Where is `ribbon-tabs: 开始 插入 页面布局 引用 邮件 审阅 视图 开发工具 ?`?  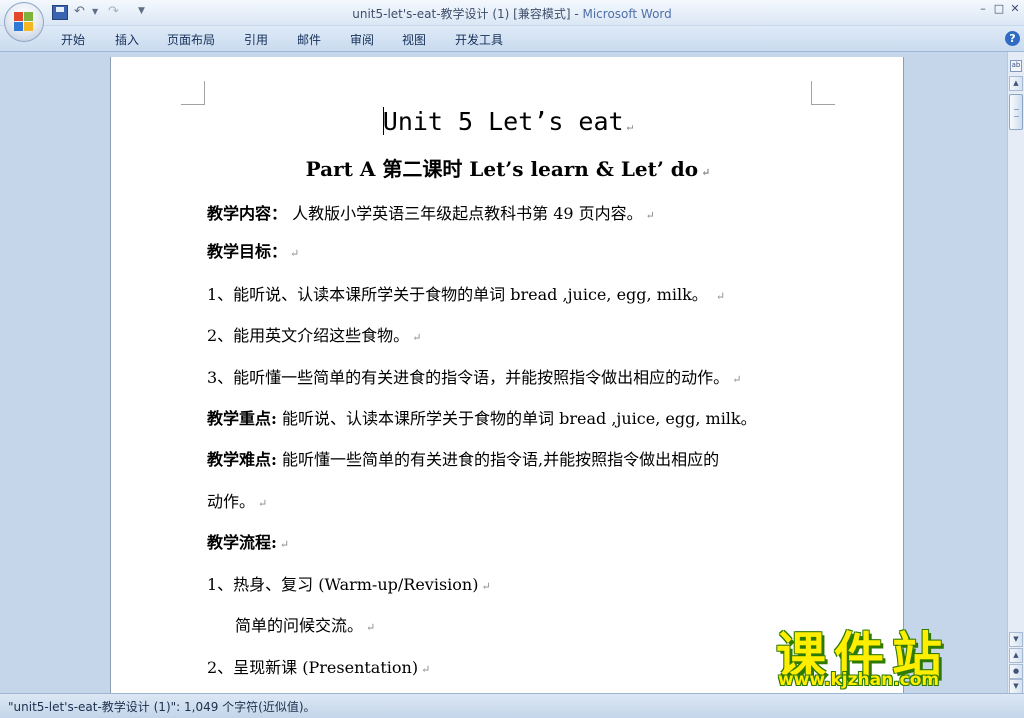 ribbon-tabs: 开始 插入 页面布局 引用 邮件 审阅 视图 开发工具 ? is located at coordinates (512, 39).